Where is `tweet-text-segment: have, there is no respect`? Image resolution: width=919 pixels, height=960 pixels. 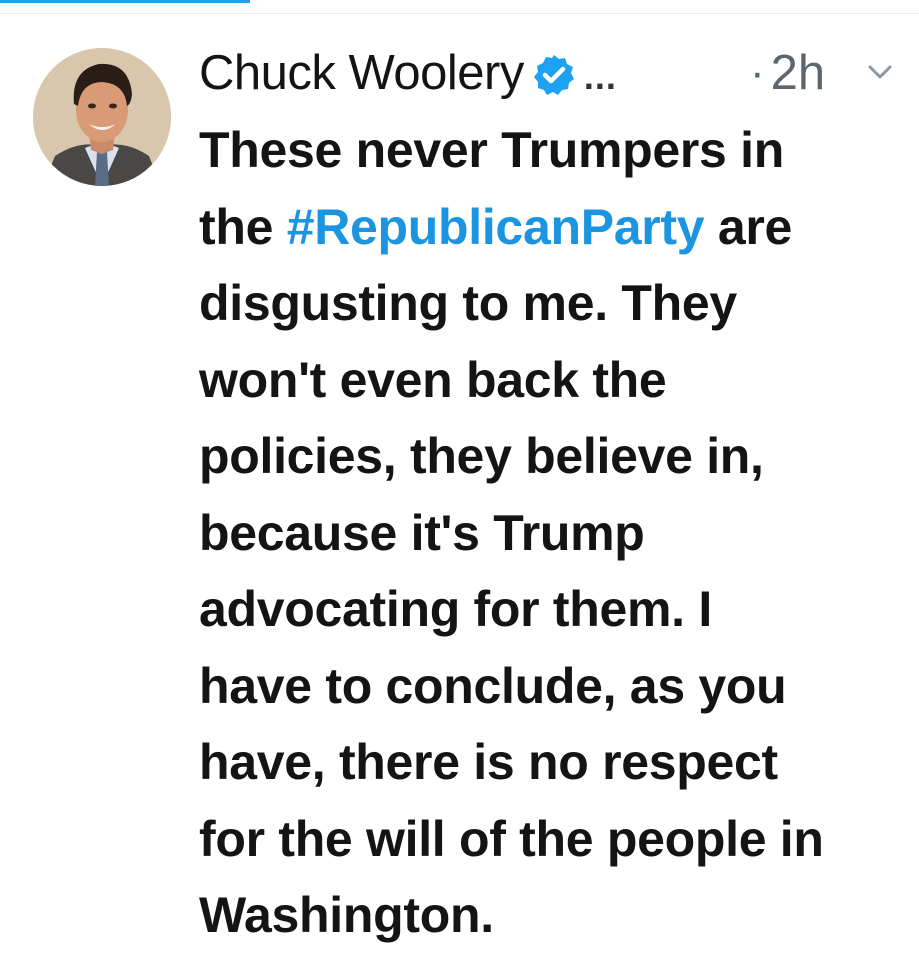
tweet-text-segment: have, there is no respect is located at coordinates (488, 762).